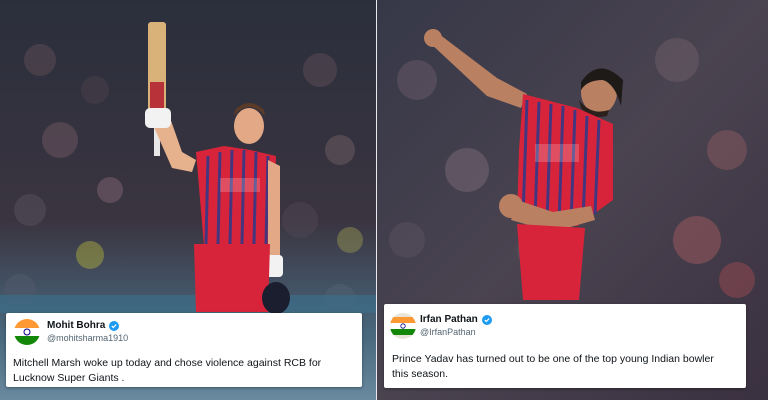  What do you see at coordinates (87, 338) in the screenshot?
I see `author-handle: @mohitsharma1910` at bounding box center [87, 338].